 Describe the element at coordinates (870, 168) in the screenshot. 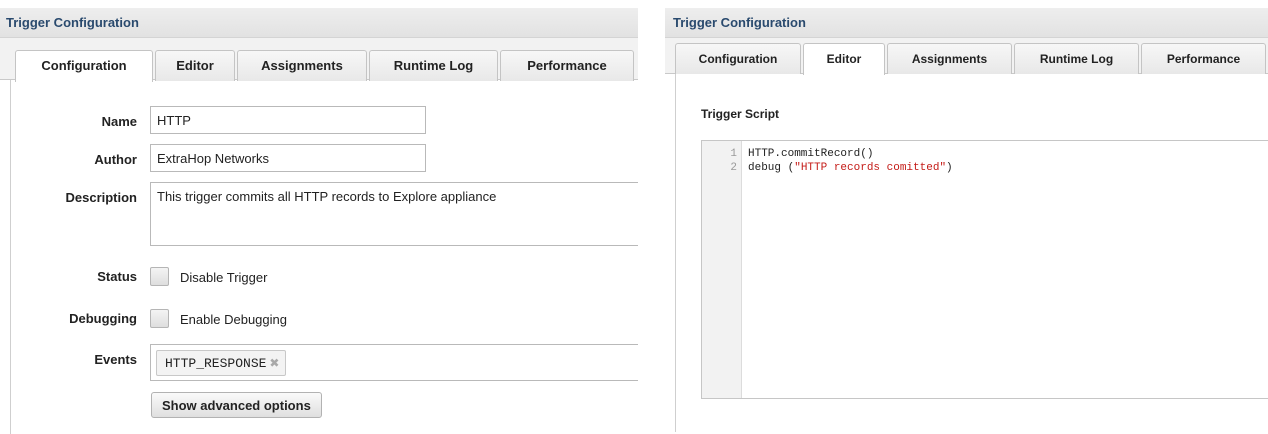

I see `code-string: "HTTP records comitted"` at that location.